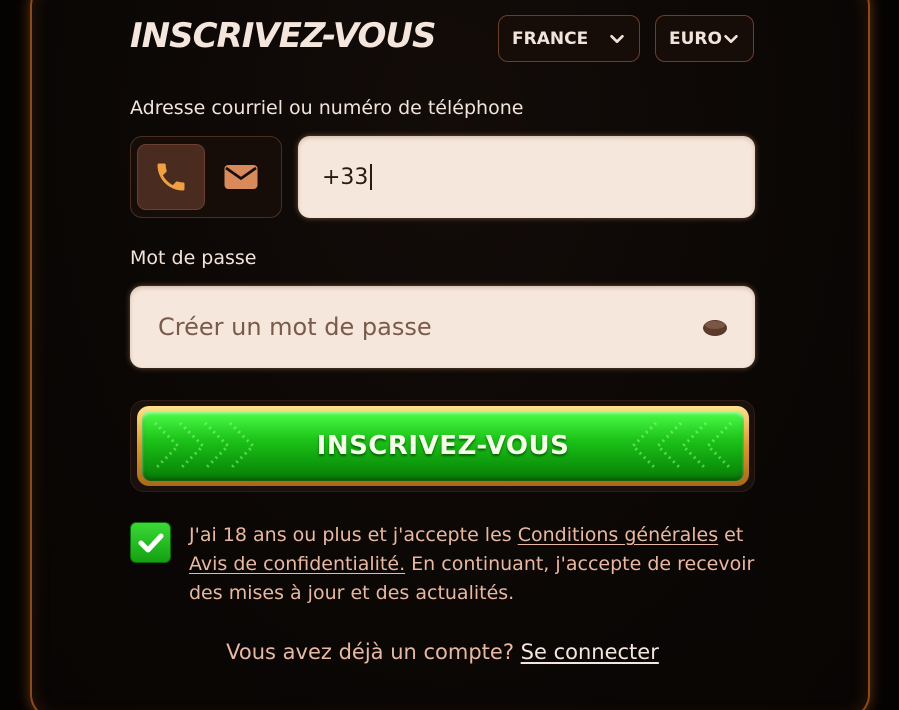 The height and width of the screenshot is (710, 899). Describe the element at coordinates (695, 38) in the screenshot. I see `currency-select-value: EURO` at that location.